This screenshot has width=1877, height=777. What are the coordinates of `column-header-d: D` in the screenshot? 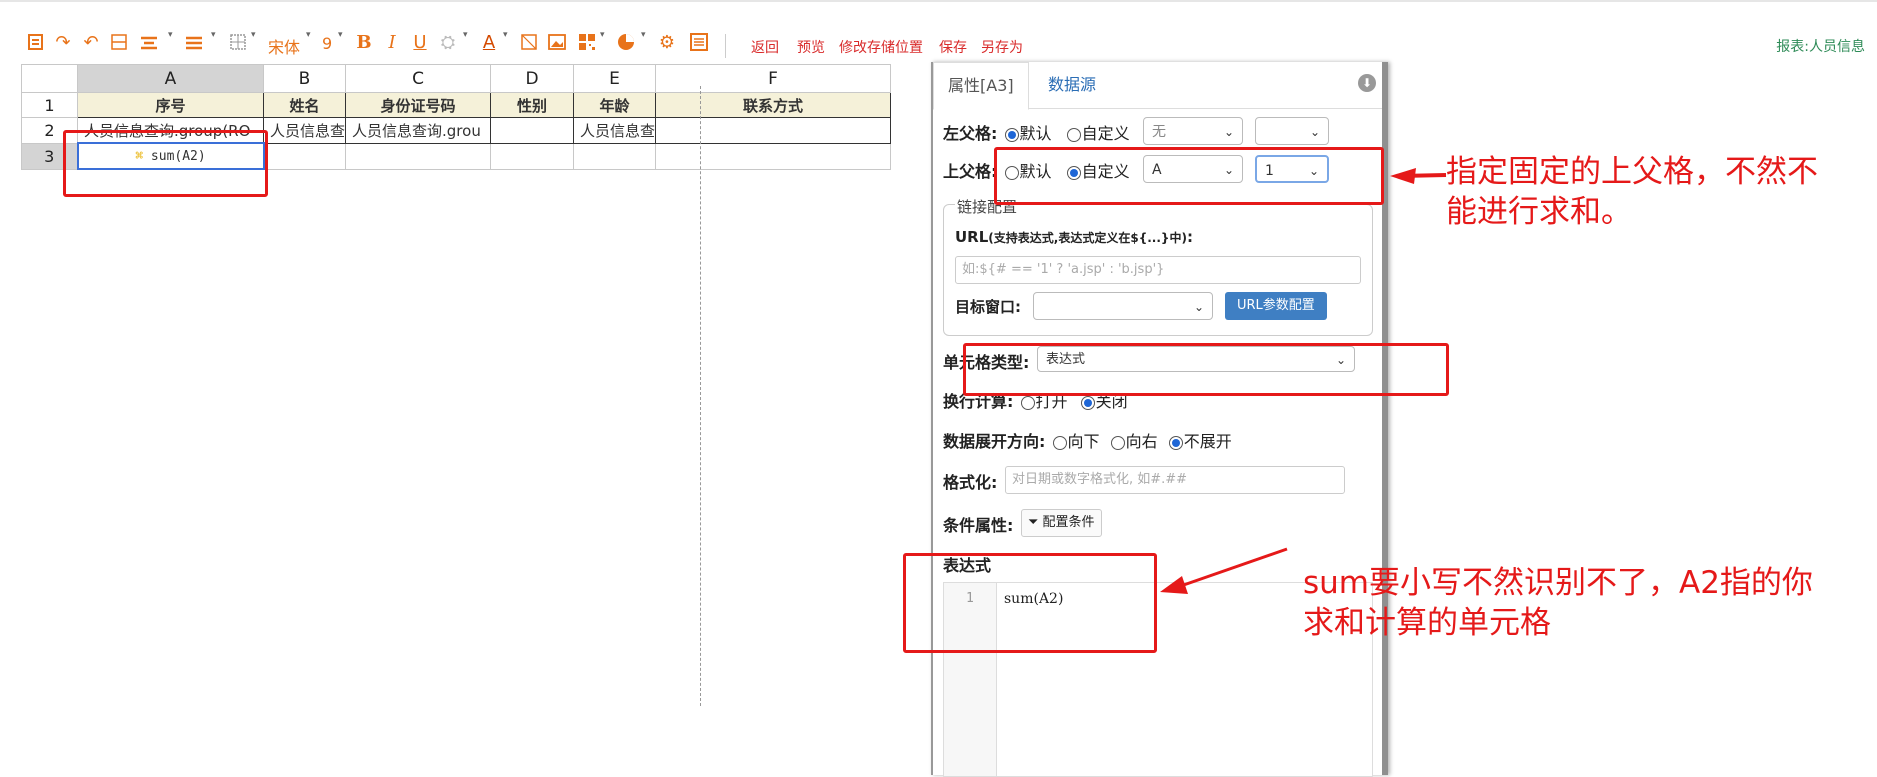 It's located at (532, 78).